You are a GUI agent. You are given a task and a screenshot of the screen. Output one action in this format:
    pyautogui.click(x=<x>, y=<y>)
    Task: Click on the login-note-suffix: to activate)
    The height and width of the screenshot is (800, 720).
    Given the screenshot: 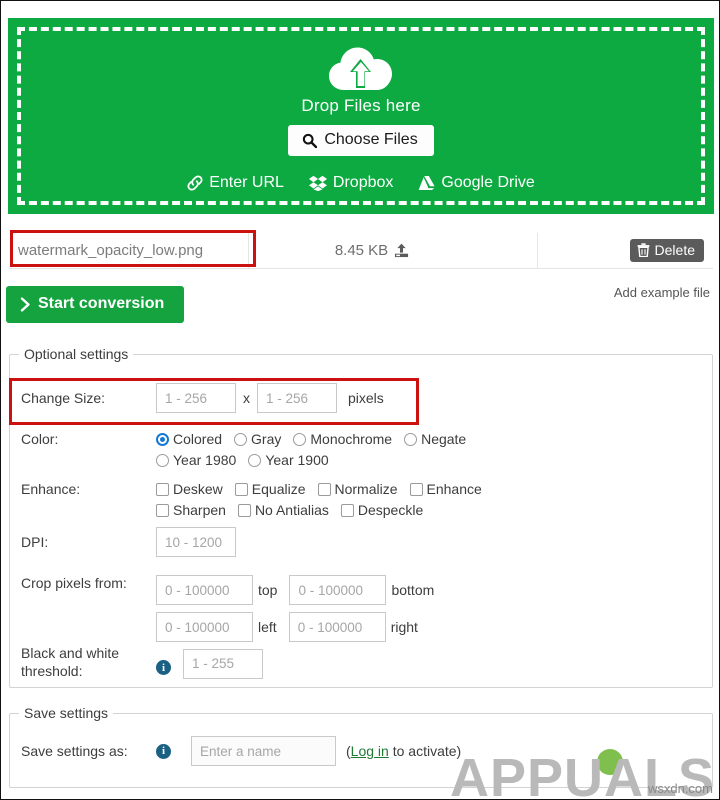 What is the action you would take?
    pyautogui.click(x=425, y=751)
    